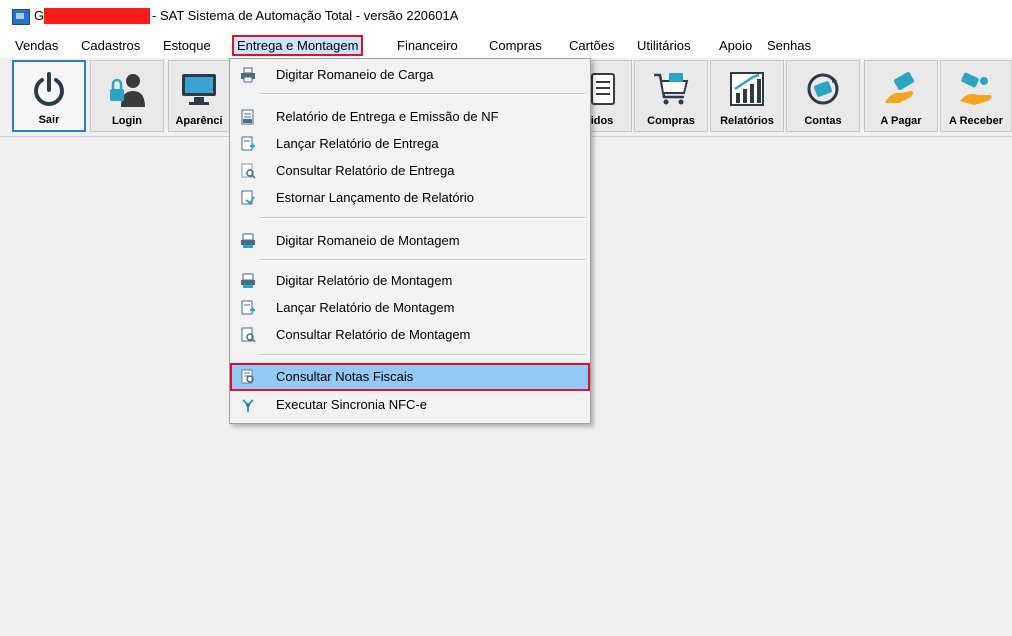 The width and height of the screenshot is (1012, 636). I want to click on menu-item-label: Digitar Romaneio de Carga, so click(355, 74).